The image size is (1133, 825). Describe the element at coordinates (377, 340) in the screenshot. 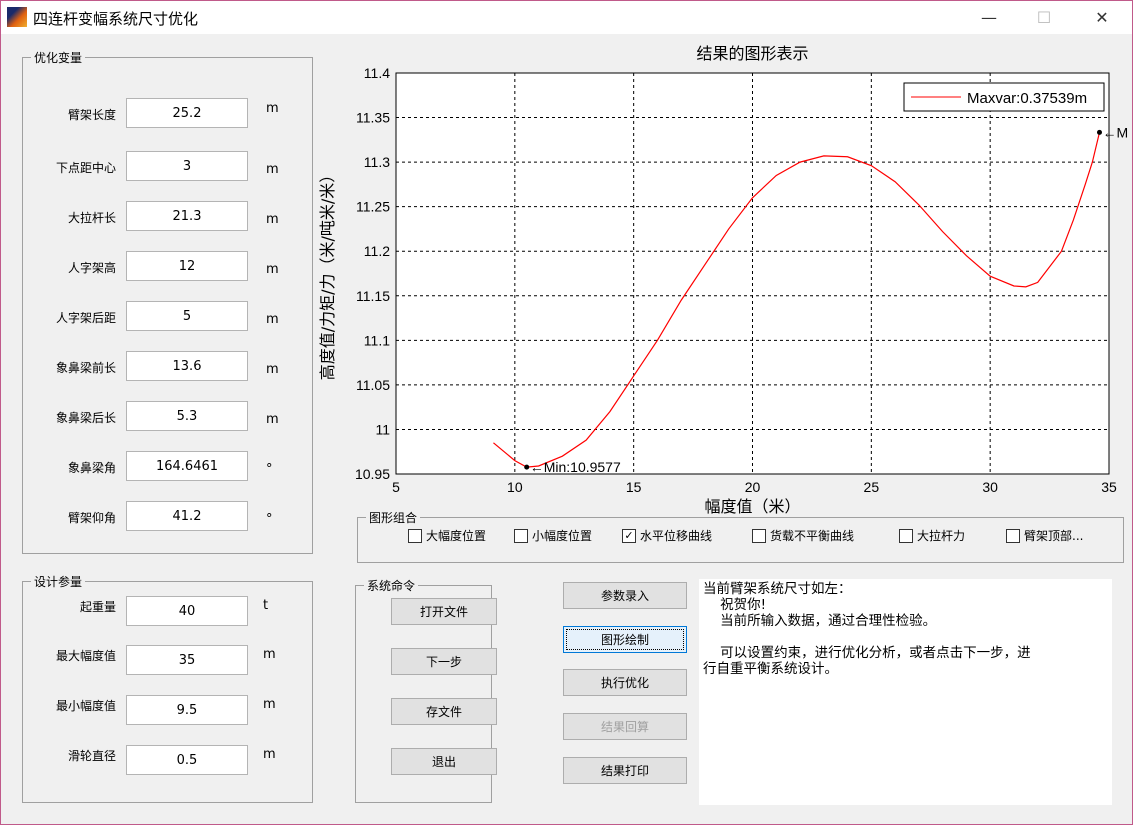

I see `y-tick-label: 11.1` at that location.